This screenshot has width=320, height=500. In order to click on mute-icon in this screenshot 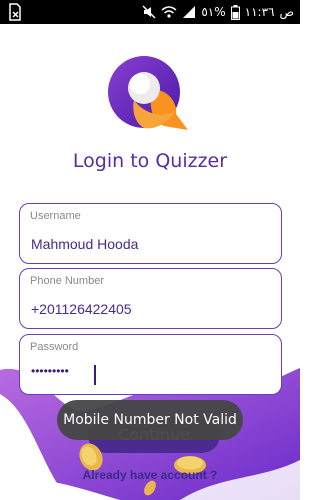, I will do `click(149, 12)`.